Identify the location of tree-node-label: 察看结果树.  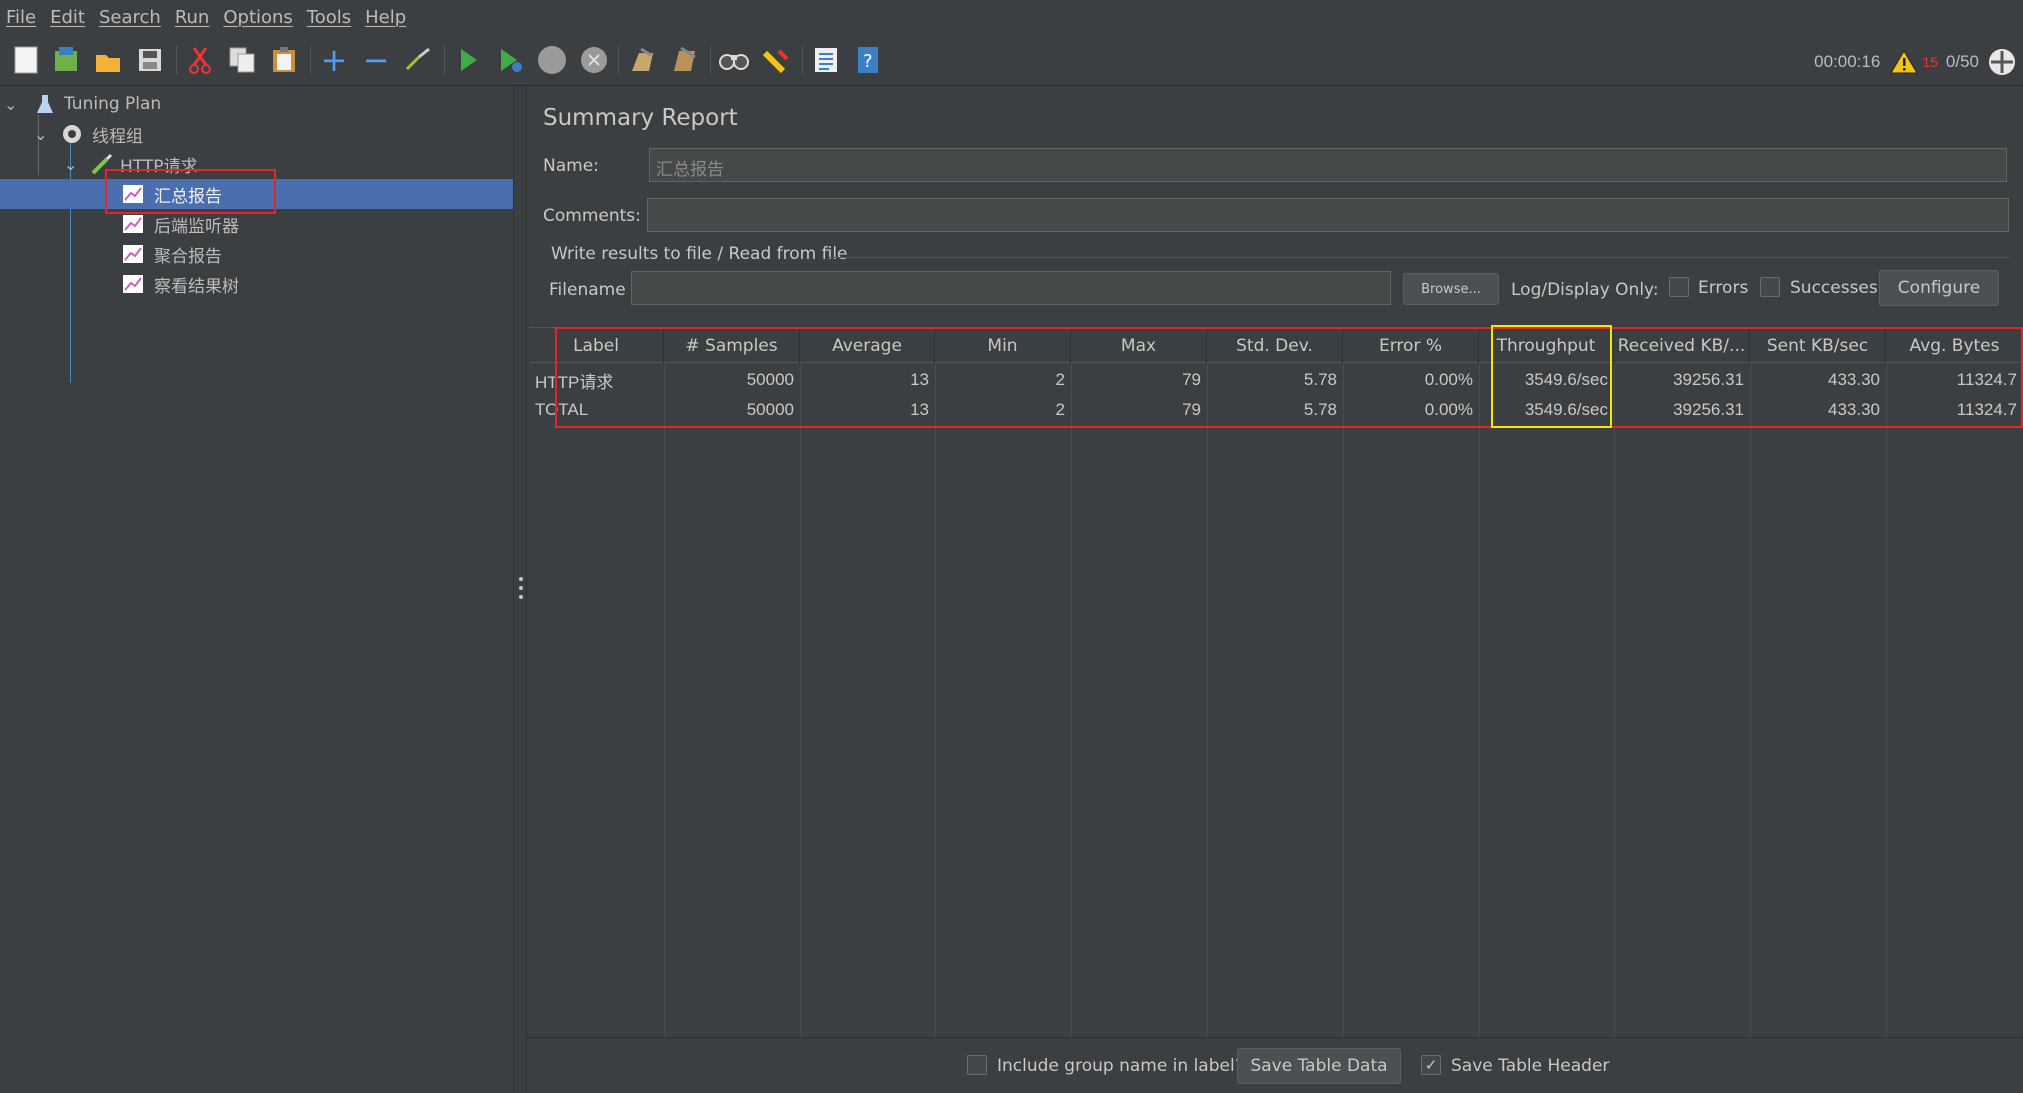
(196, 286).